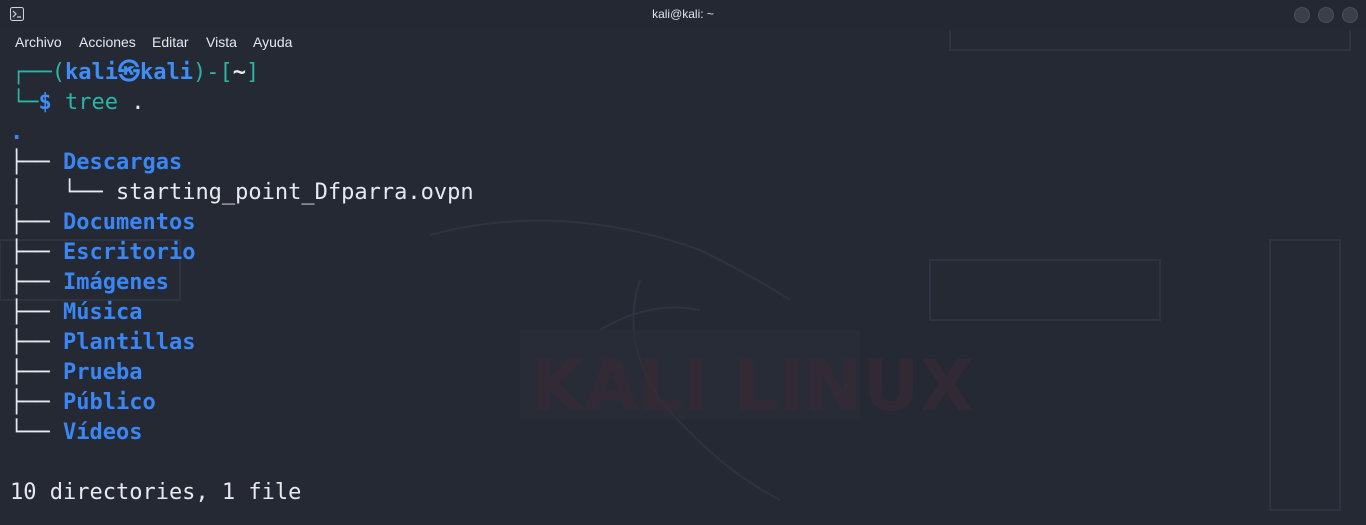 The width and height of the screenshot is (1366, 525). I want to click on prompt-line2-prefix: └─, so click(25, 102).